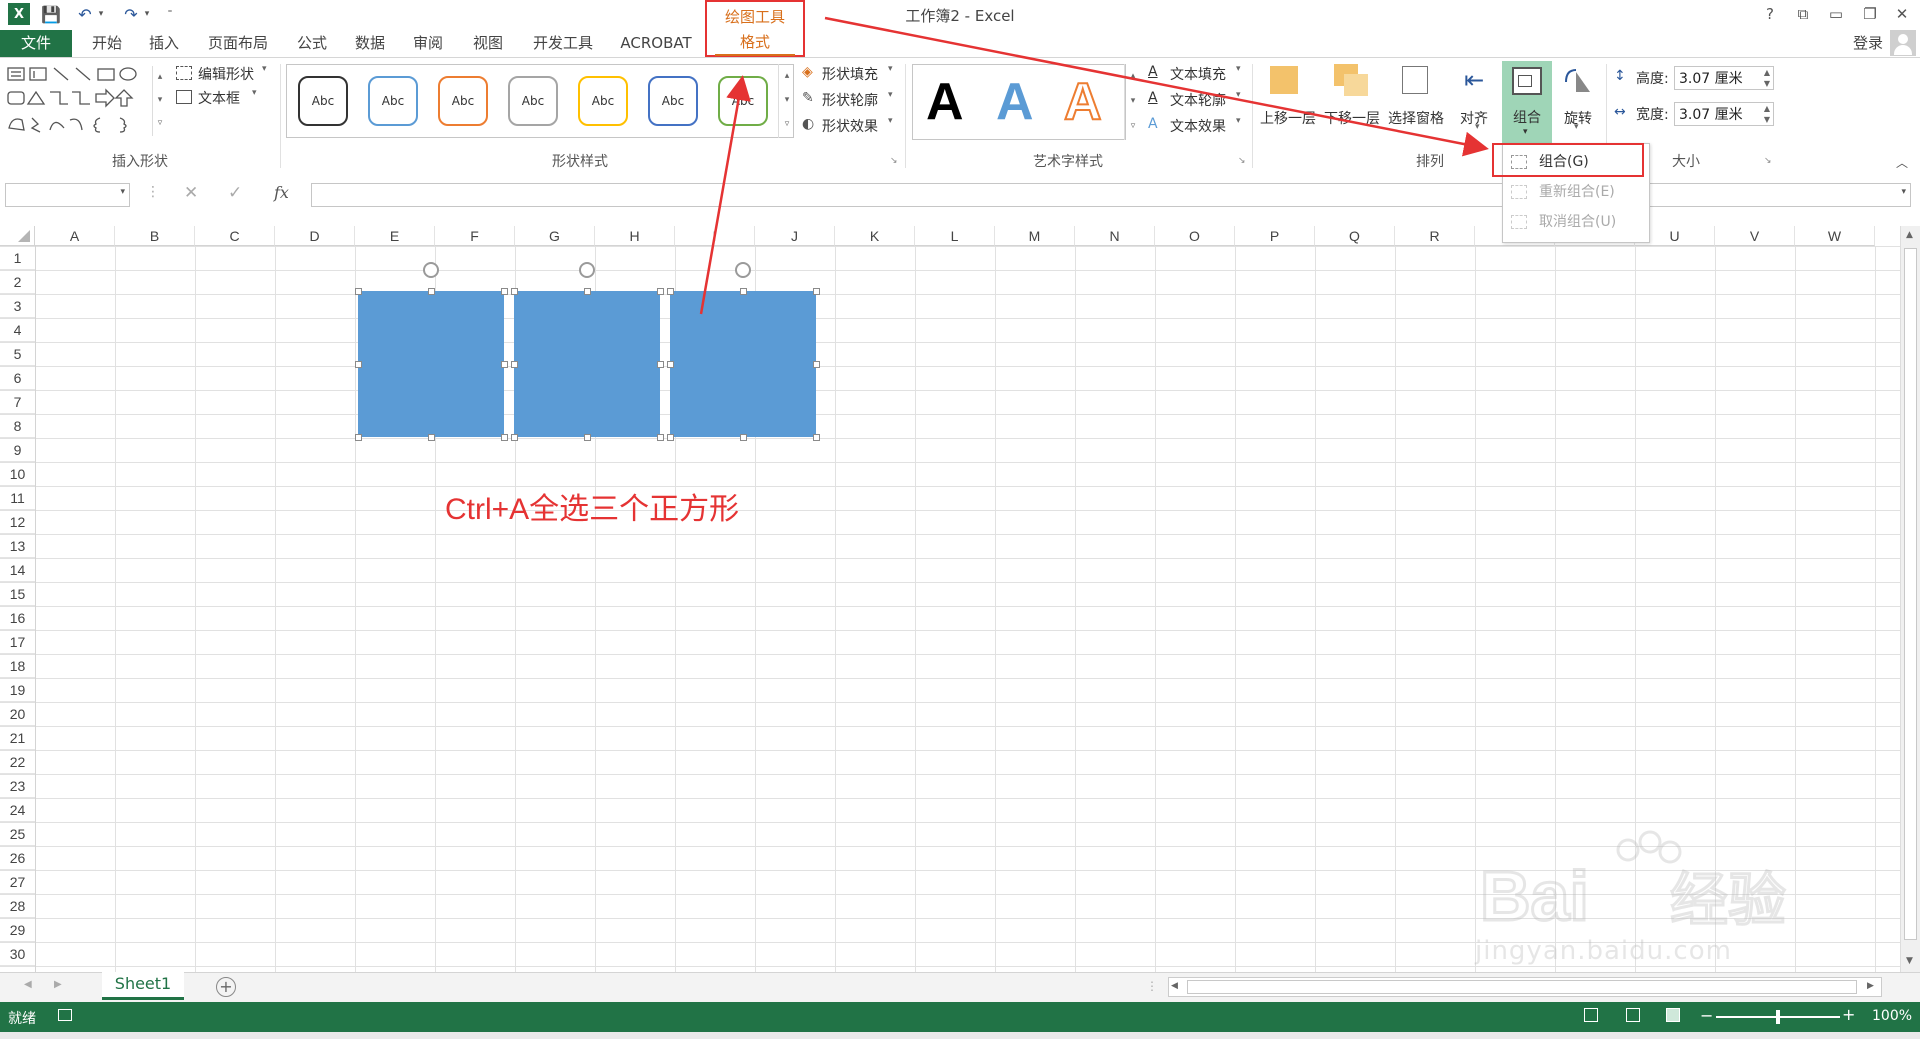 This screenshot has width=1920, height=1039. I want to click on column-header-k: K, so click(875, 236).